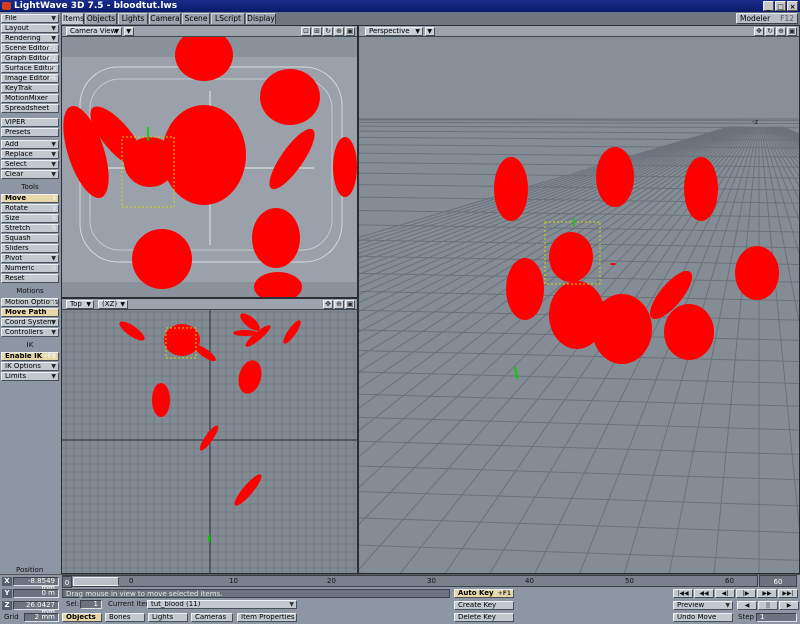 The height and width of the screenshot is (624, 800). What do you see at coordinates (82, 617) in the screenshot?
I see `item-type-objects: Objects` at bounding box center [82, 617].